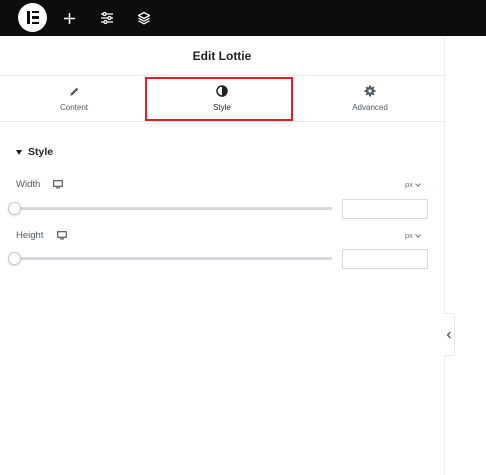 The height and width of the screenshot is (475, 486). I want to click on panel-header: Edit Lottie, so click(222, 56).